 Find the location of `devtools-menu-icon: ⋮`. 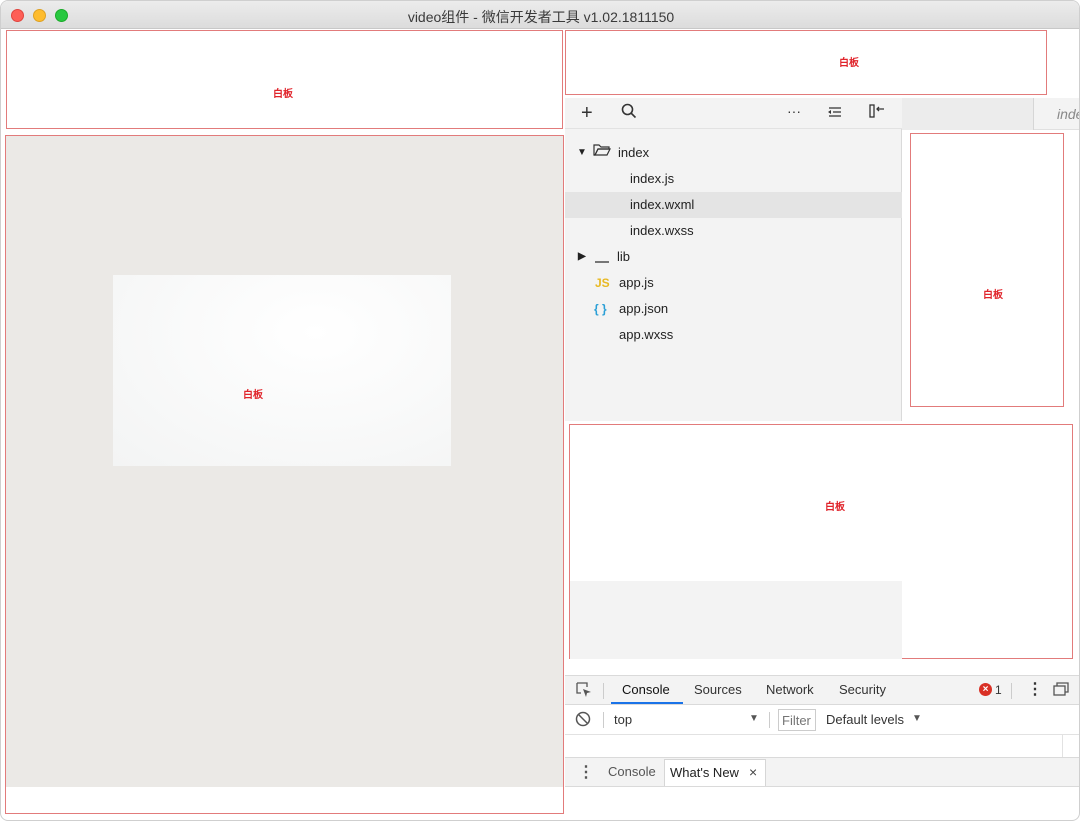

devtools-menu-icon: ⋮ is located at coordinates (1035, 689).